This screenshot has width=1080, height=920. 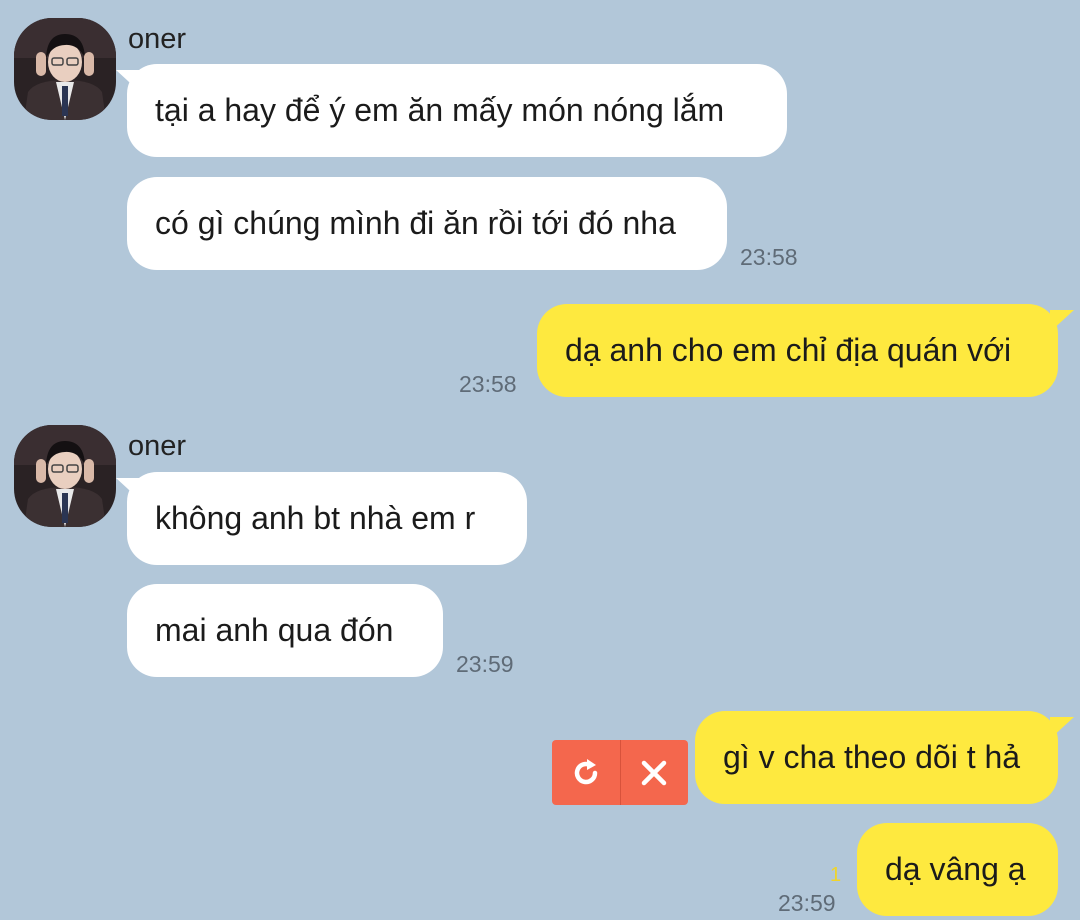 I want to click on failed-message-actions, so click(x=620, y=772).